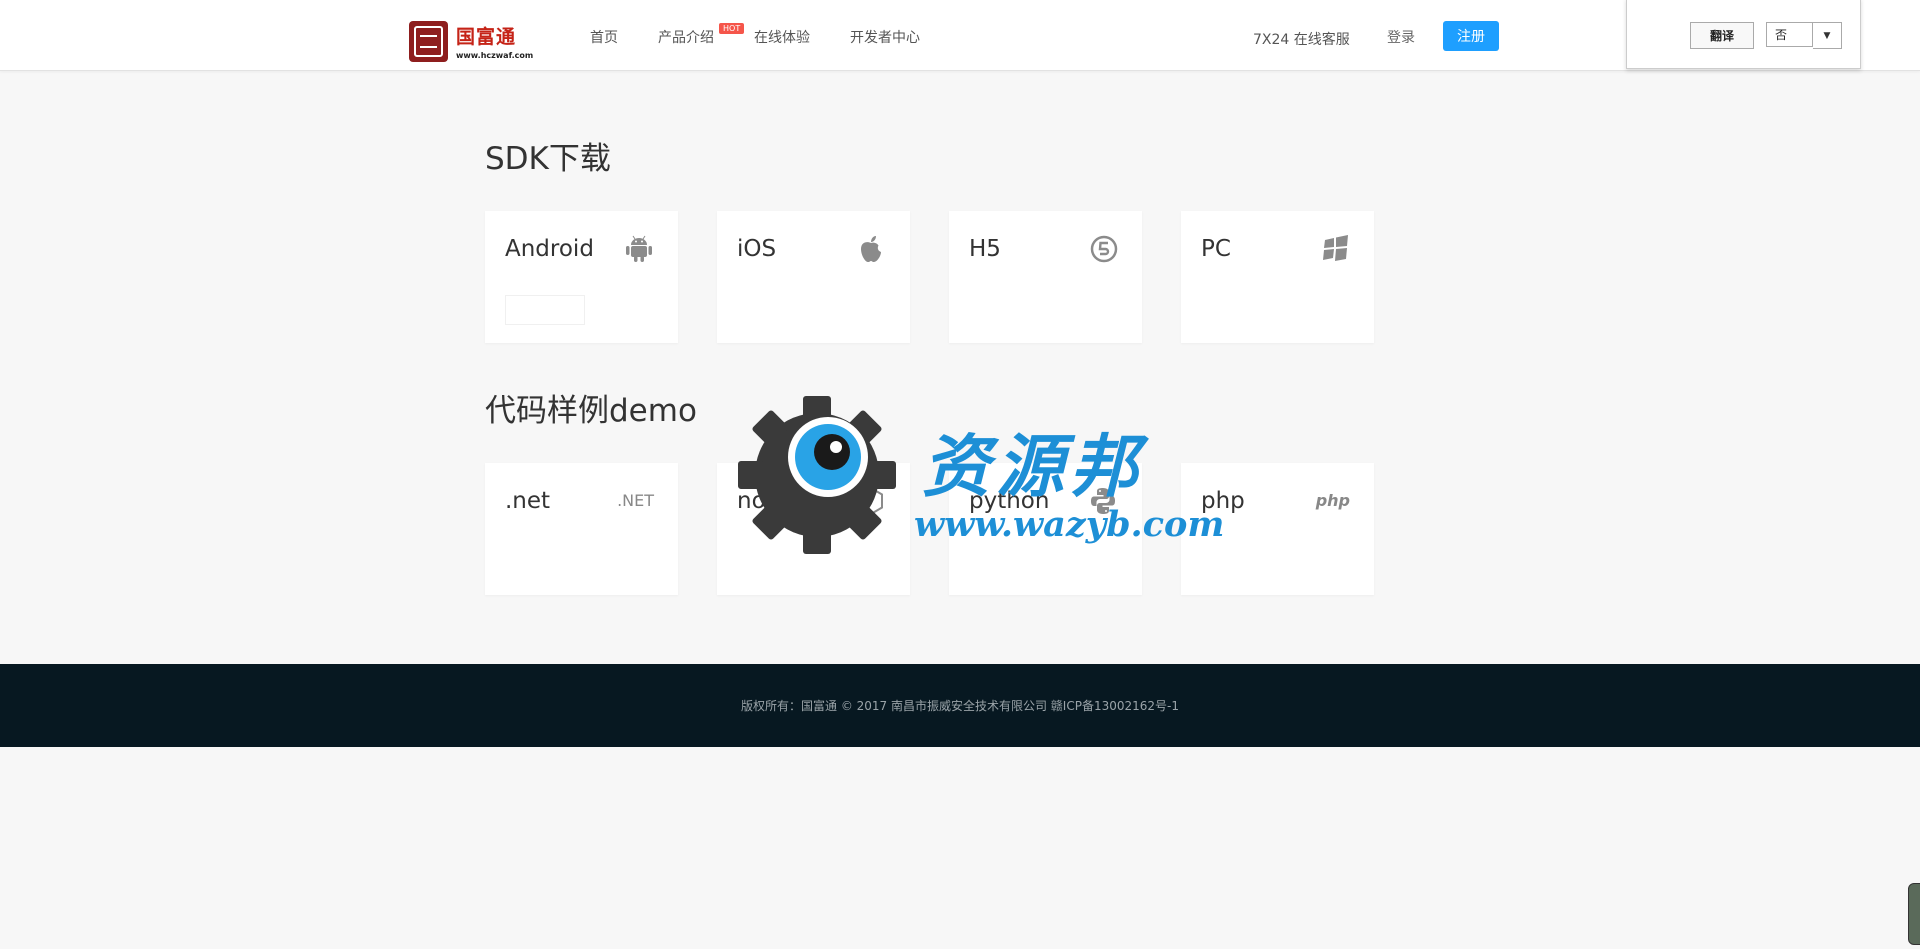 This screenshot has width=1920, height=949. What do you see at coordinates (1301, 39) in the screenshot?
I see `online-service-link: 7X24 在线客服` at bounding box center [1301, 39].